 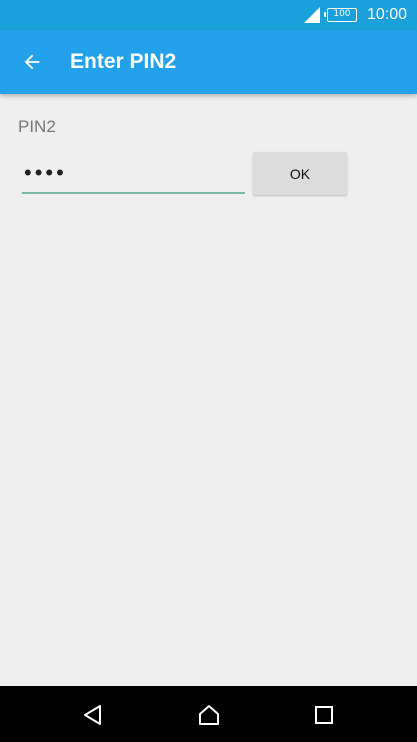 I want to click on ok-button: OK, so click(x=300, y=173).